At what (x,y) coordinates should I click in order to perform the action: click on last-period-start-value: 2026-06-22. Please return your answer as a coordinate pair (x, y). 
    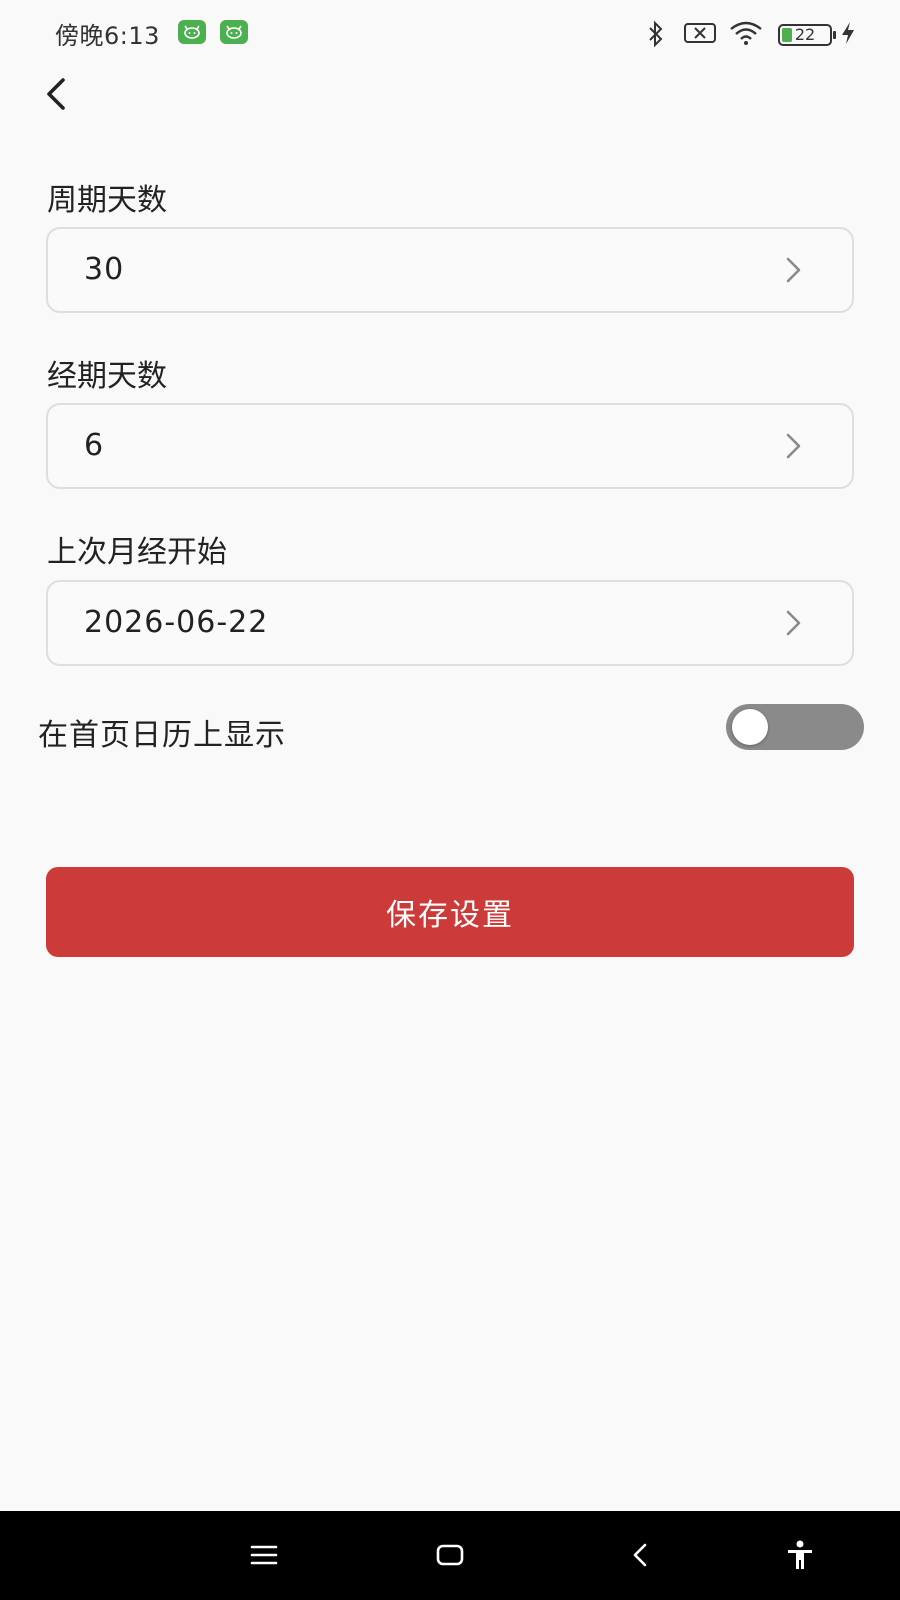
    Looking at the image, I should click on (176, 622).